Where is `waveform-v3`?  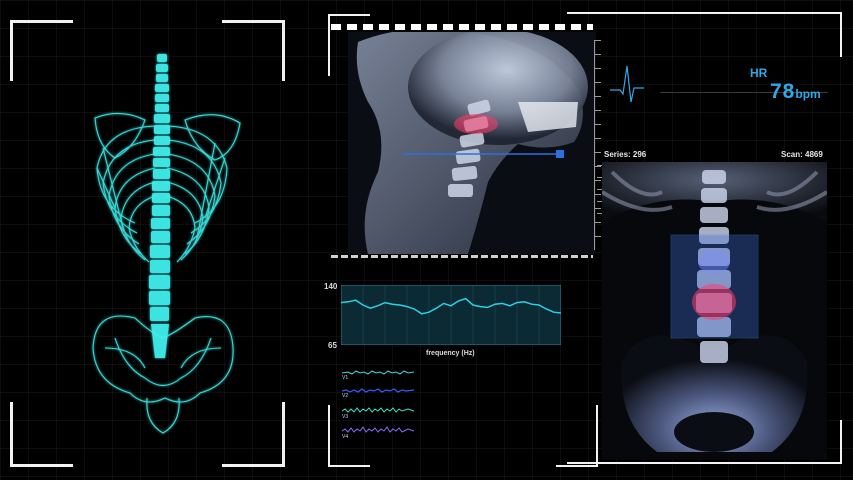 waveform-v3 is located at coordinates (378, 410).